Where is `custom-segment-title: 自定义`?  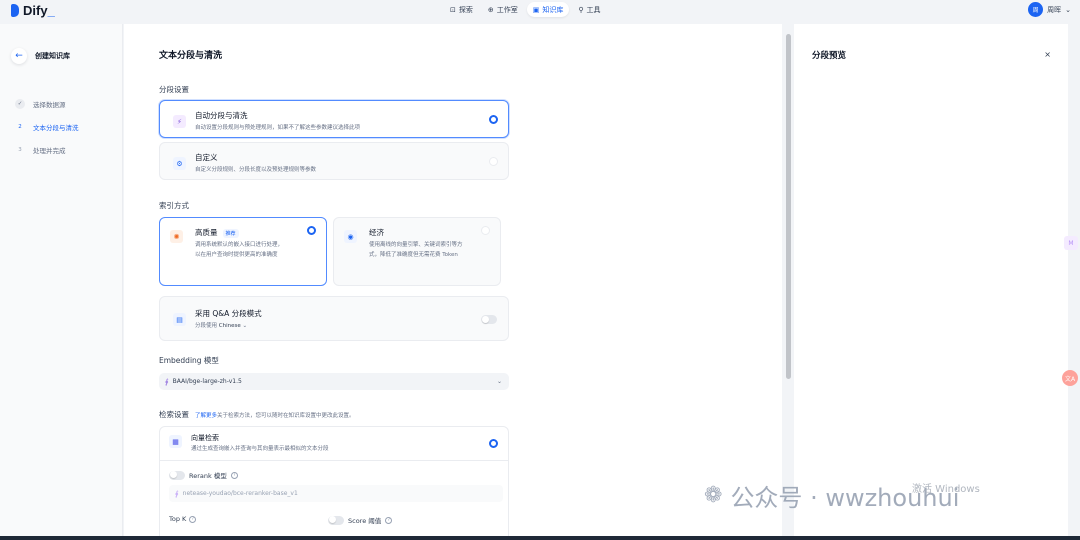 custom-segment-title: 自定义 is located at coordinates (206, 157).